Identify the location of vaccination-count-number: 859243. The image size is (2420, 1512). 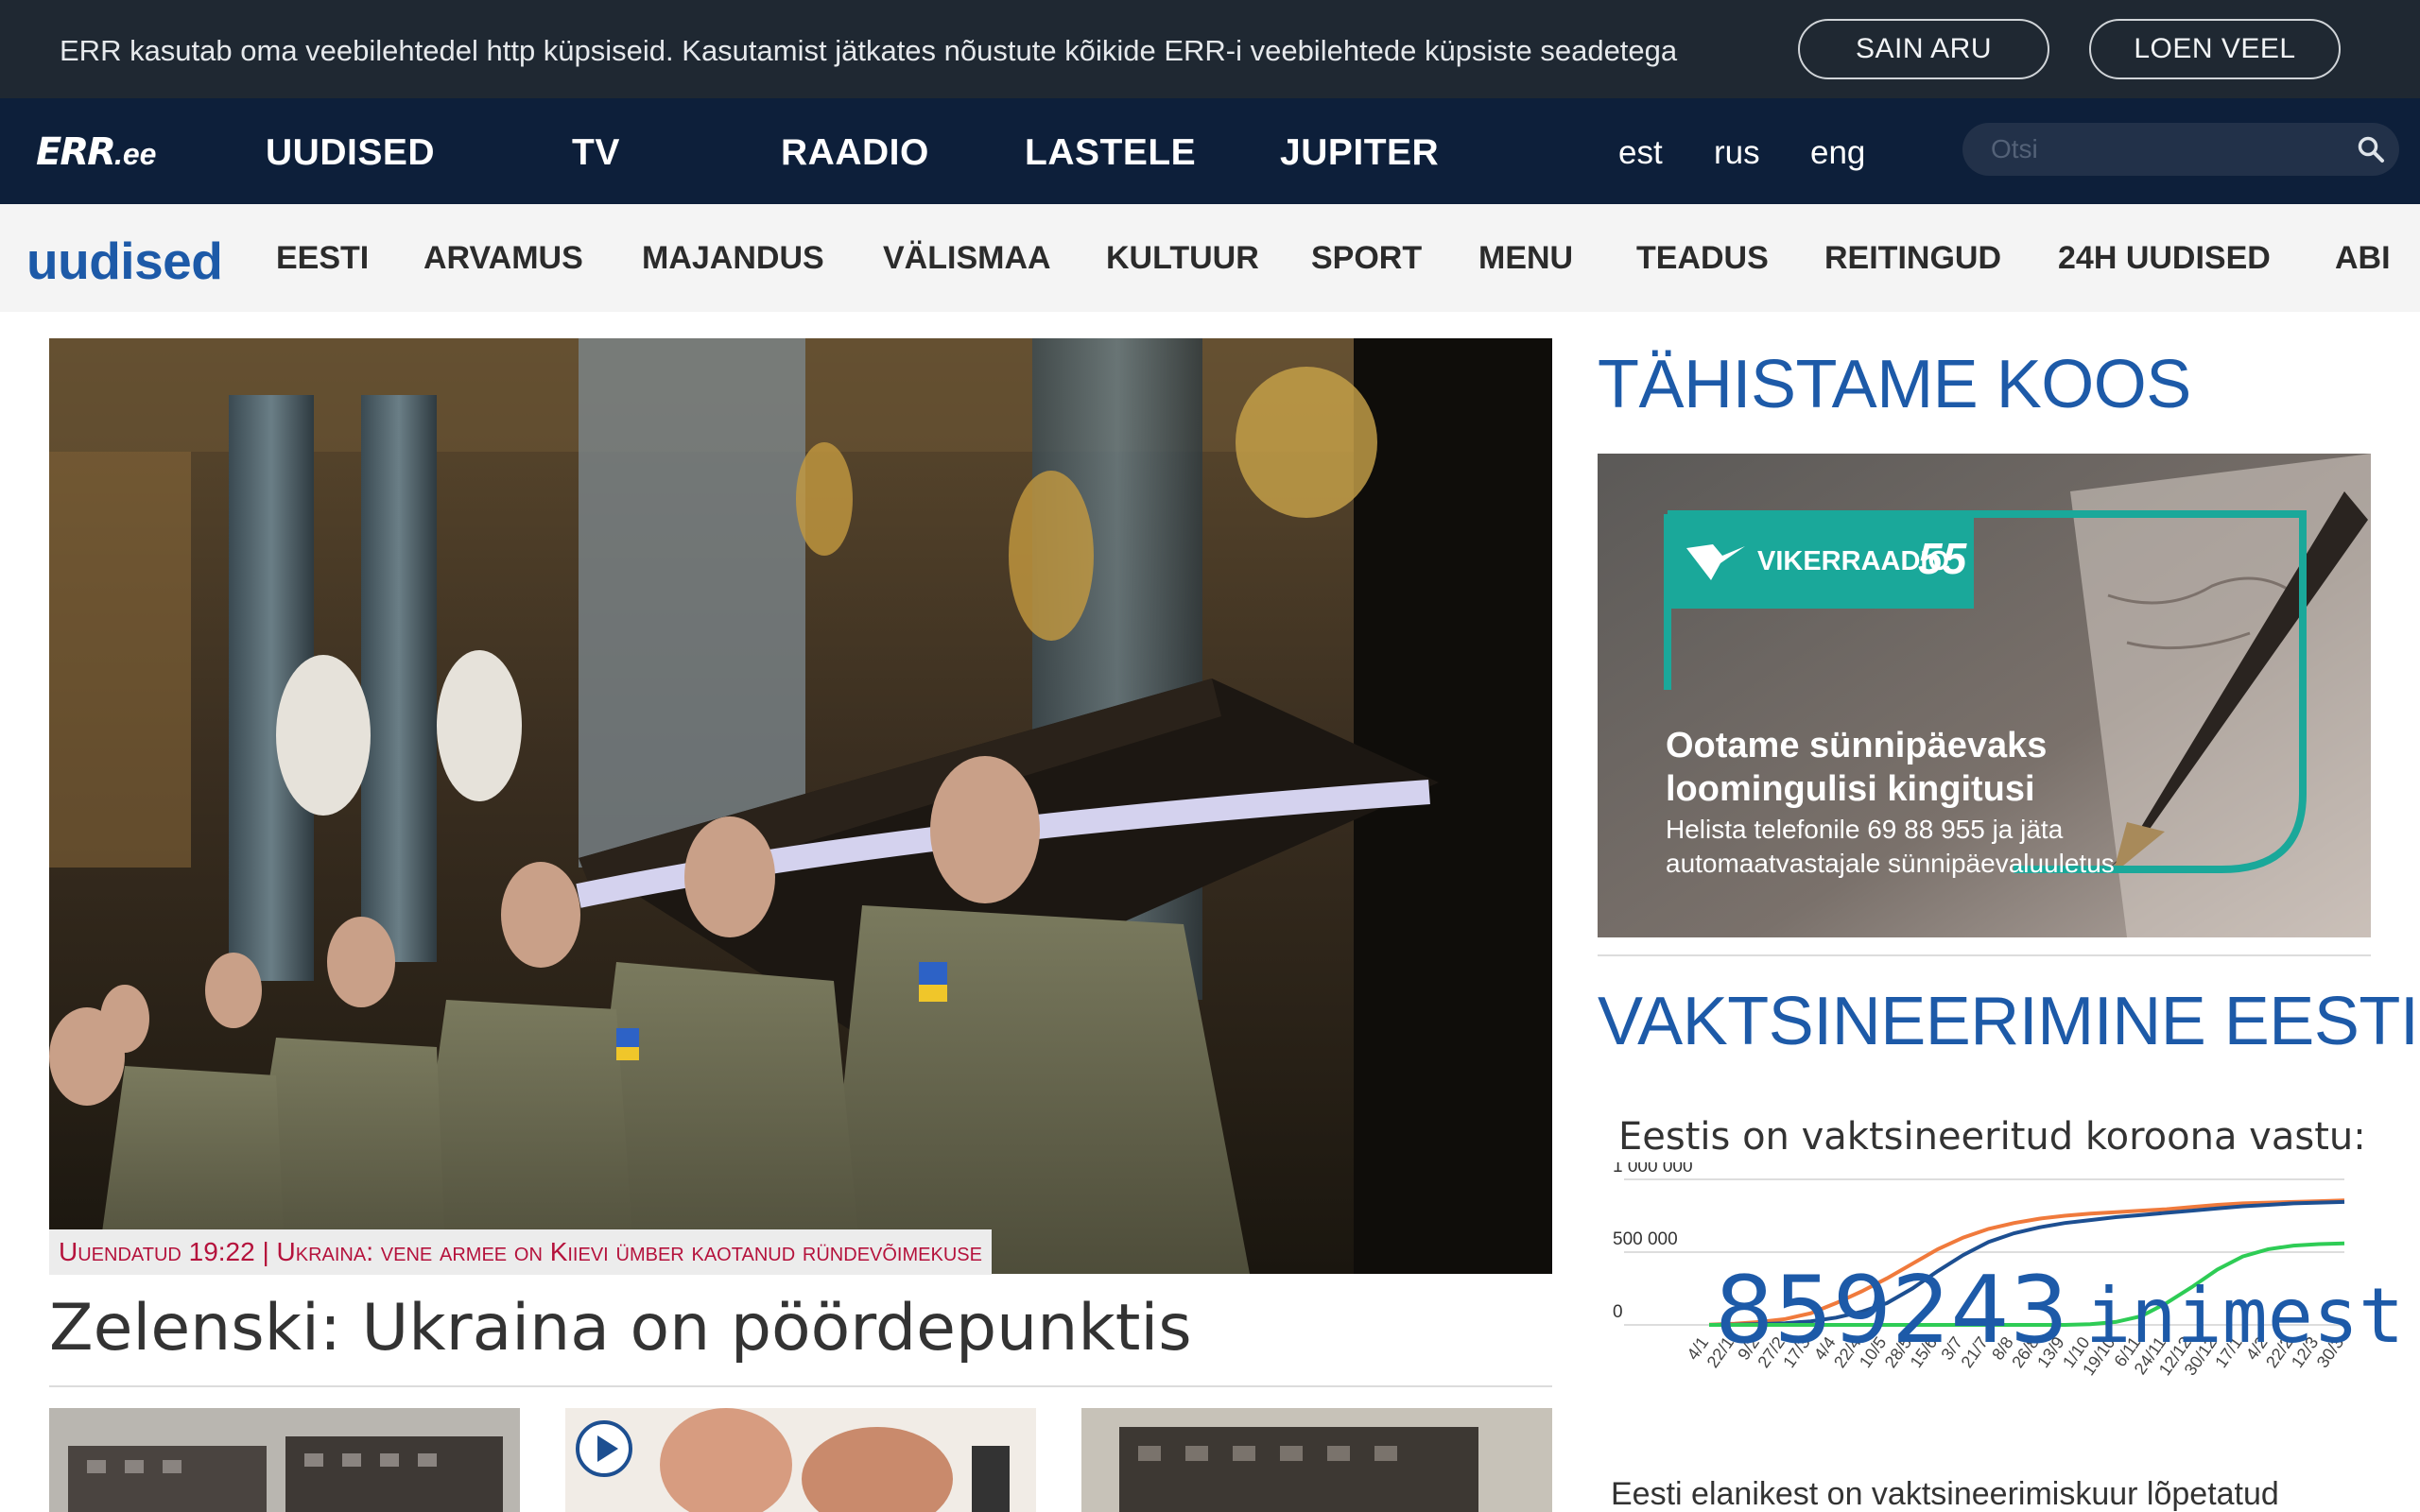
(1892, 1311).